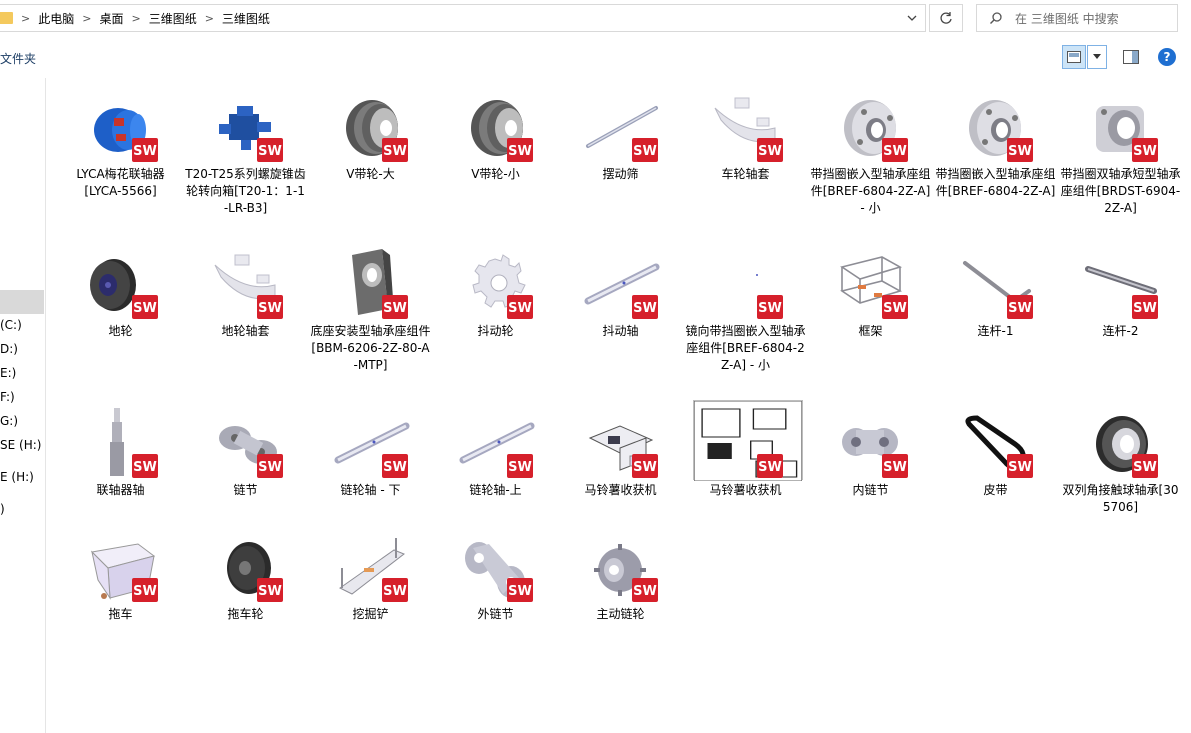  I want to click on nav-item-other: ), so click(2, 509).